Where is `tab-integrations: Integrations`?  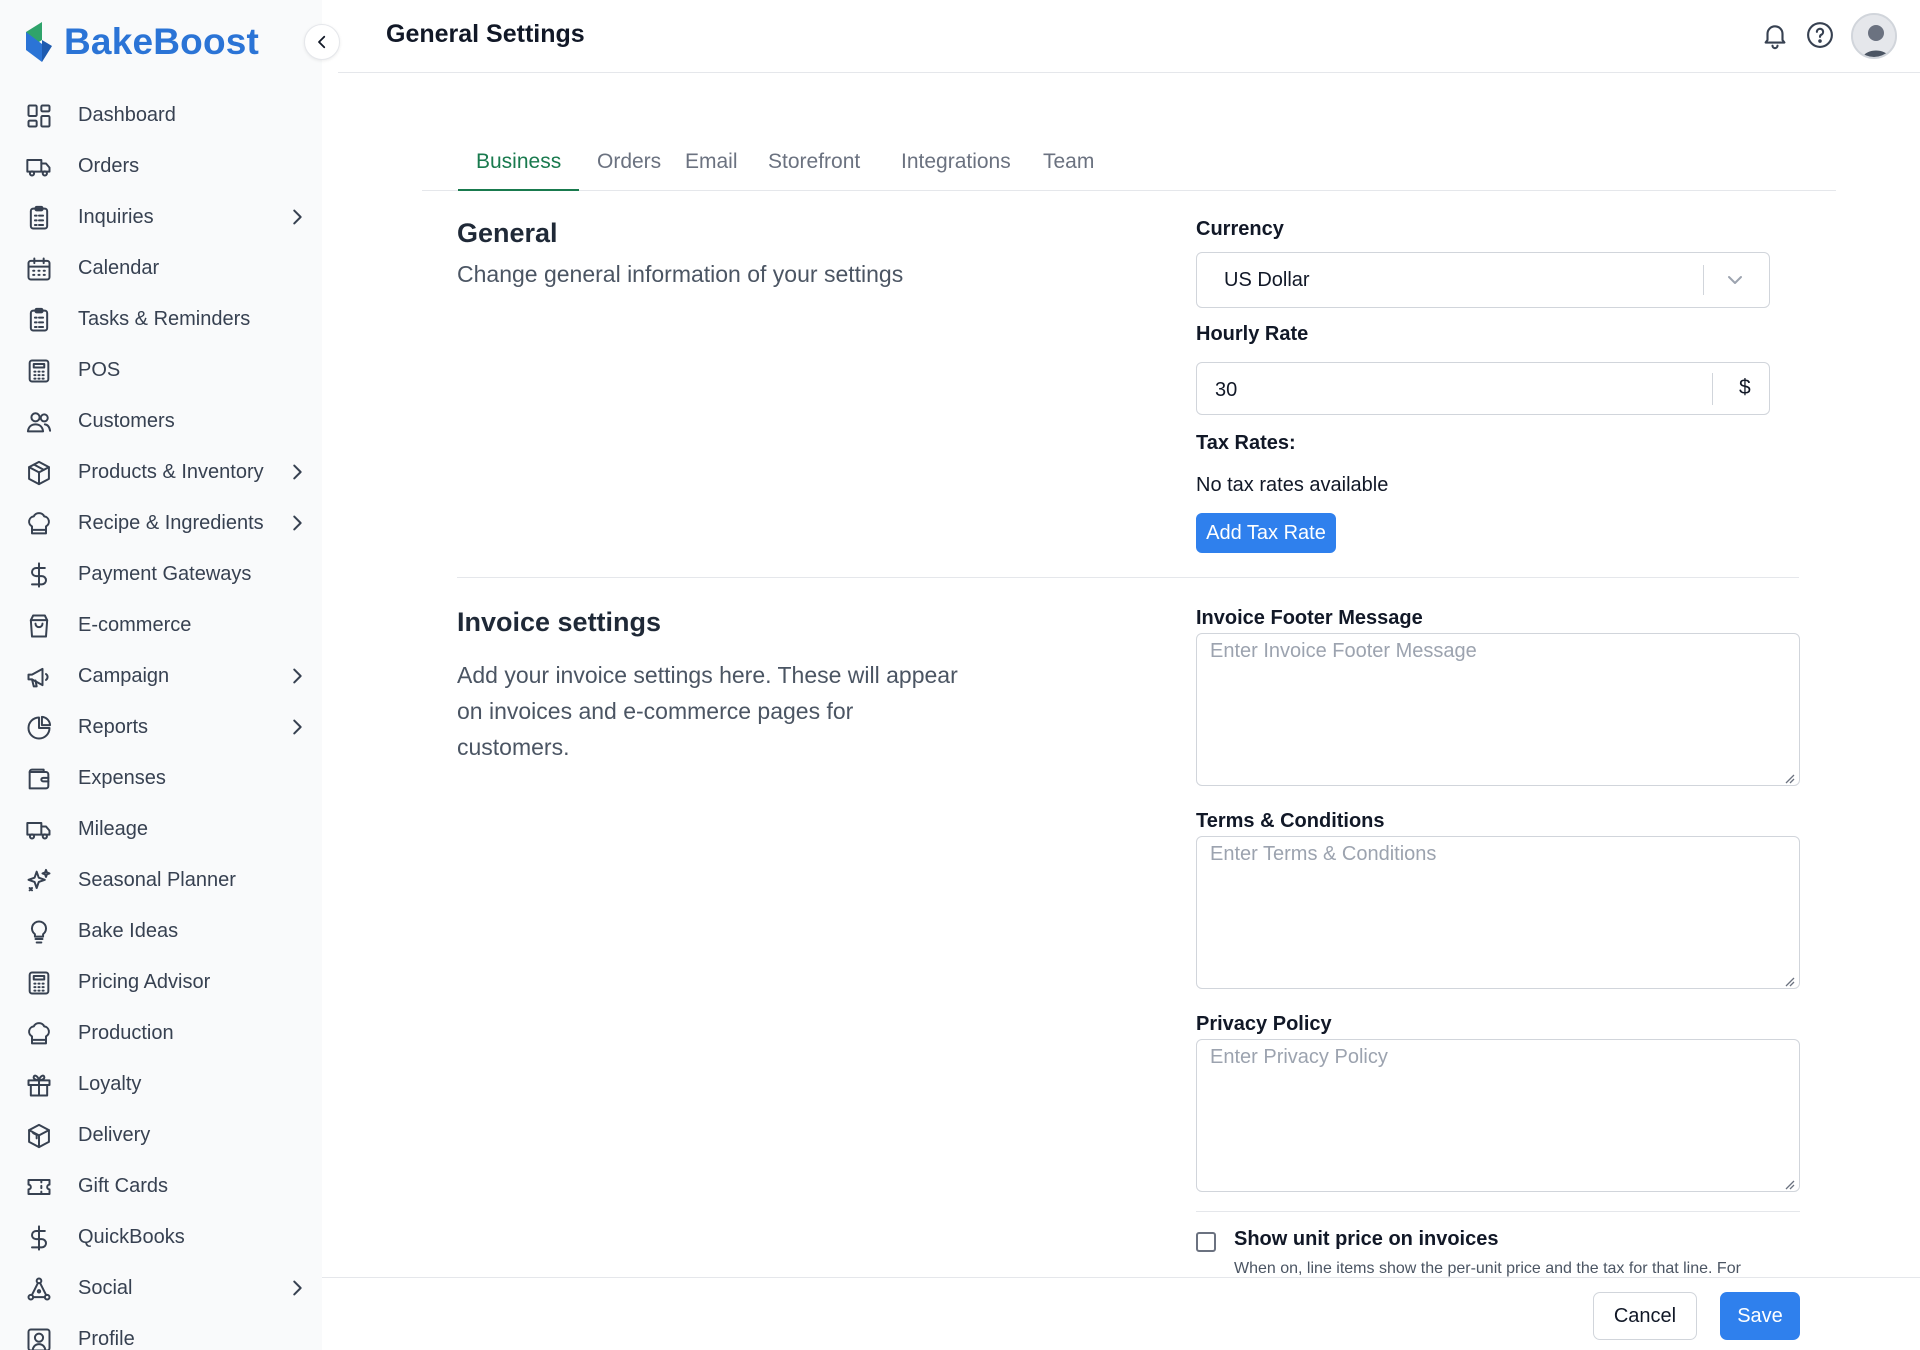 tab-integrations: Integrations is located at coordinates (956, 170).